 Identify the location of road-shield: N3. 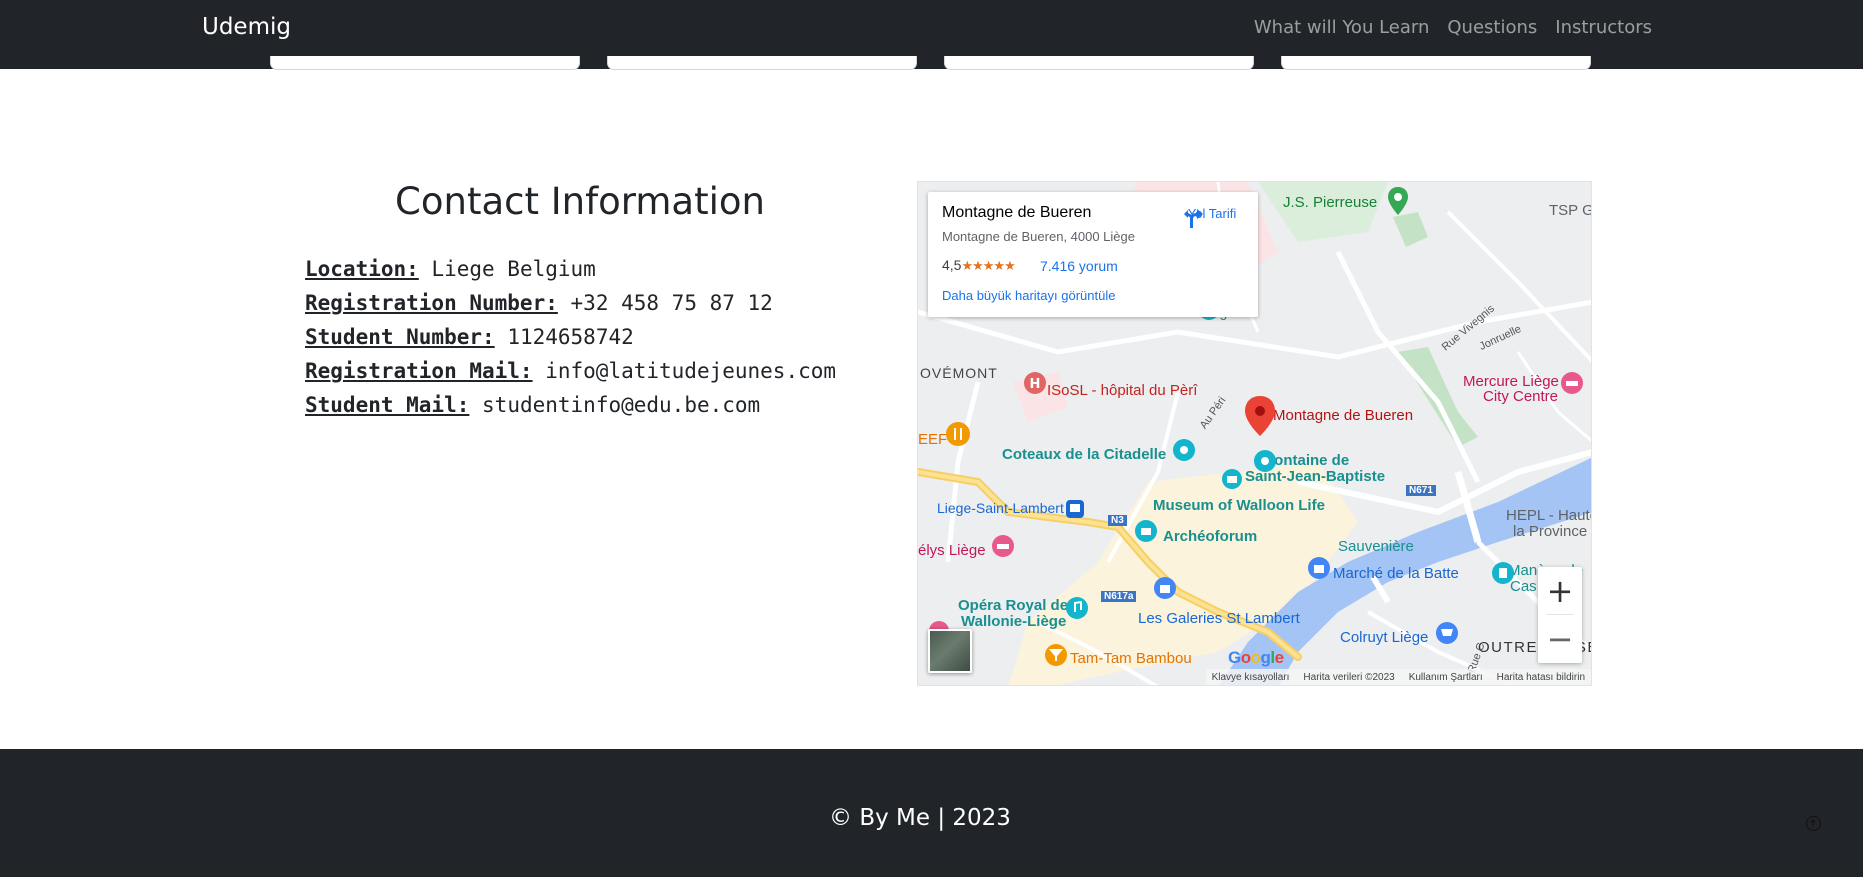
(1117, 520).